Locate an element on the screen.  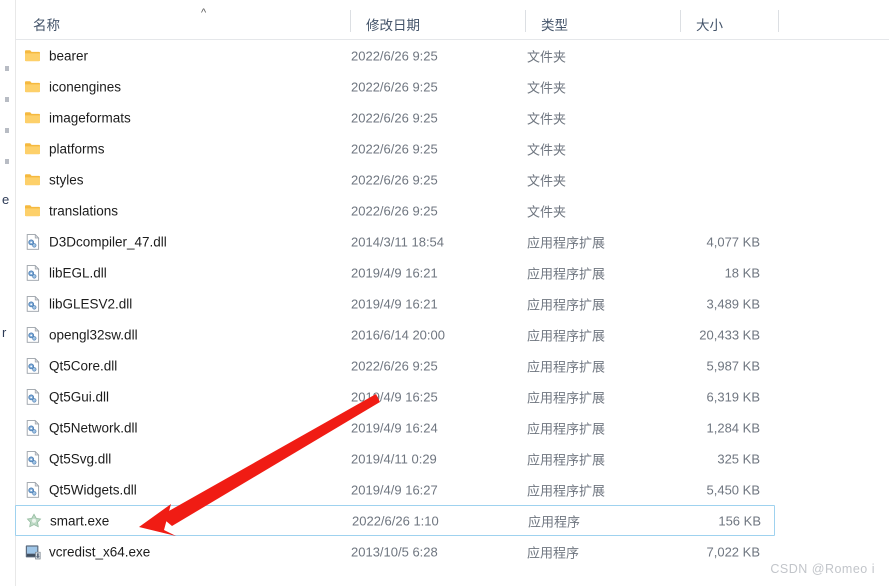
table-row: platforms 2022/6/26 9:25 文件夹 is located at coordinates (395, 148).